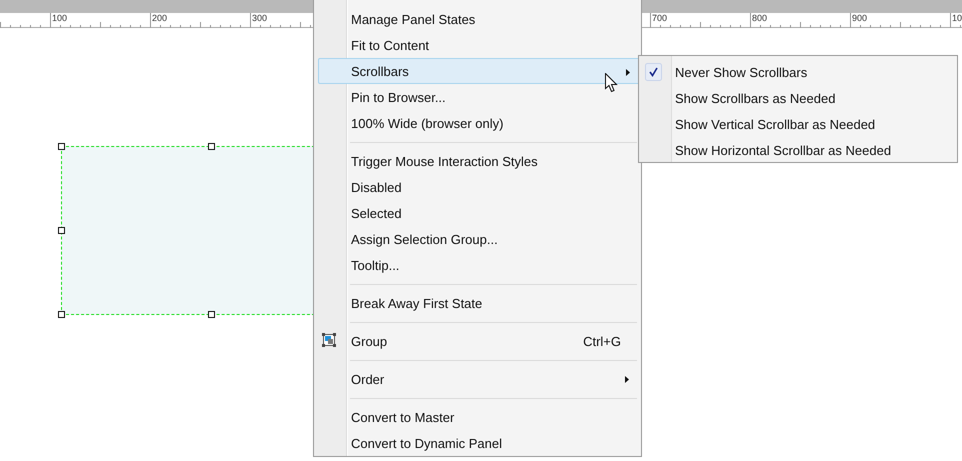  I want to click on ruler-label: 900, so click(860, 18).